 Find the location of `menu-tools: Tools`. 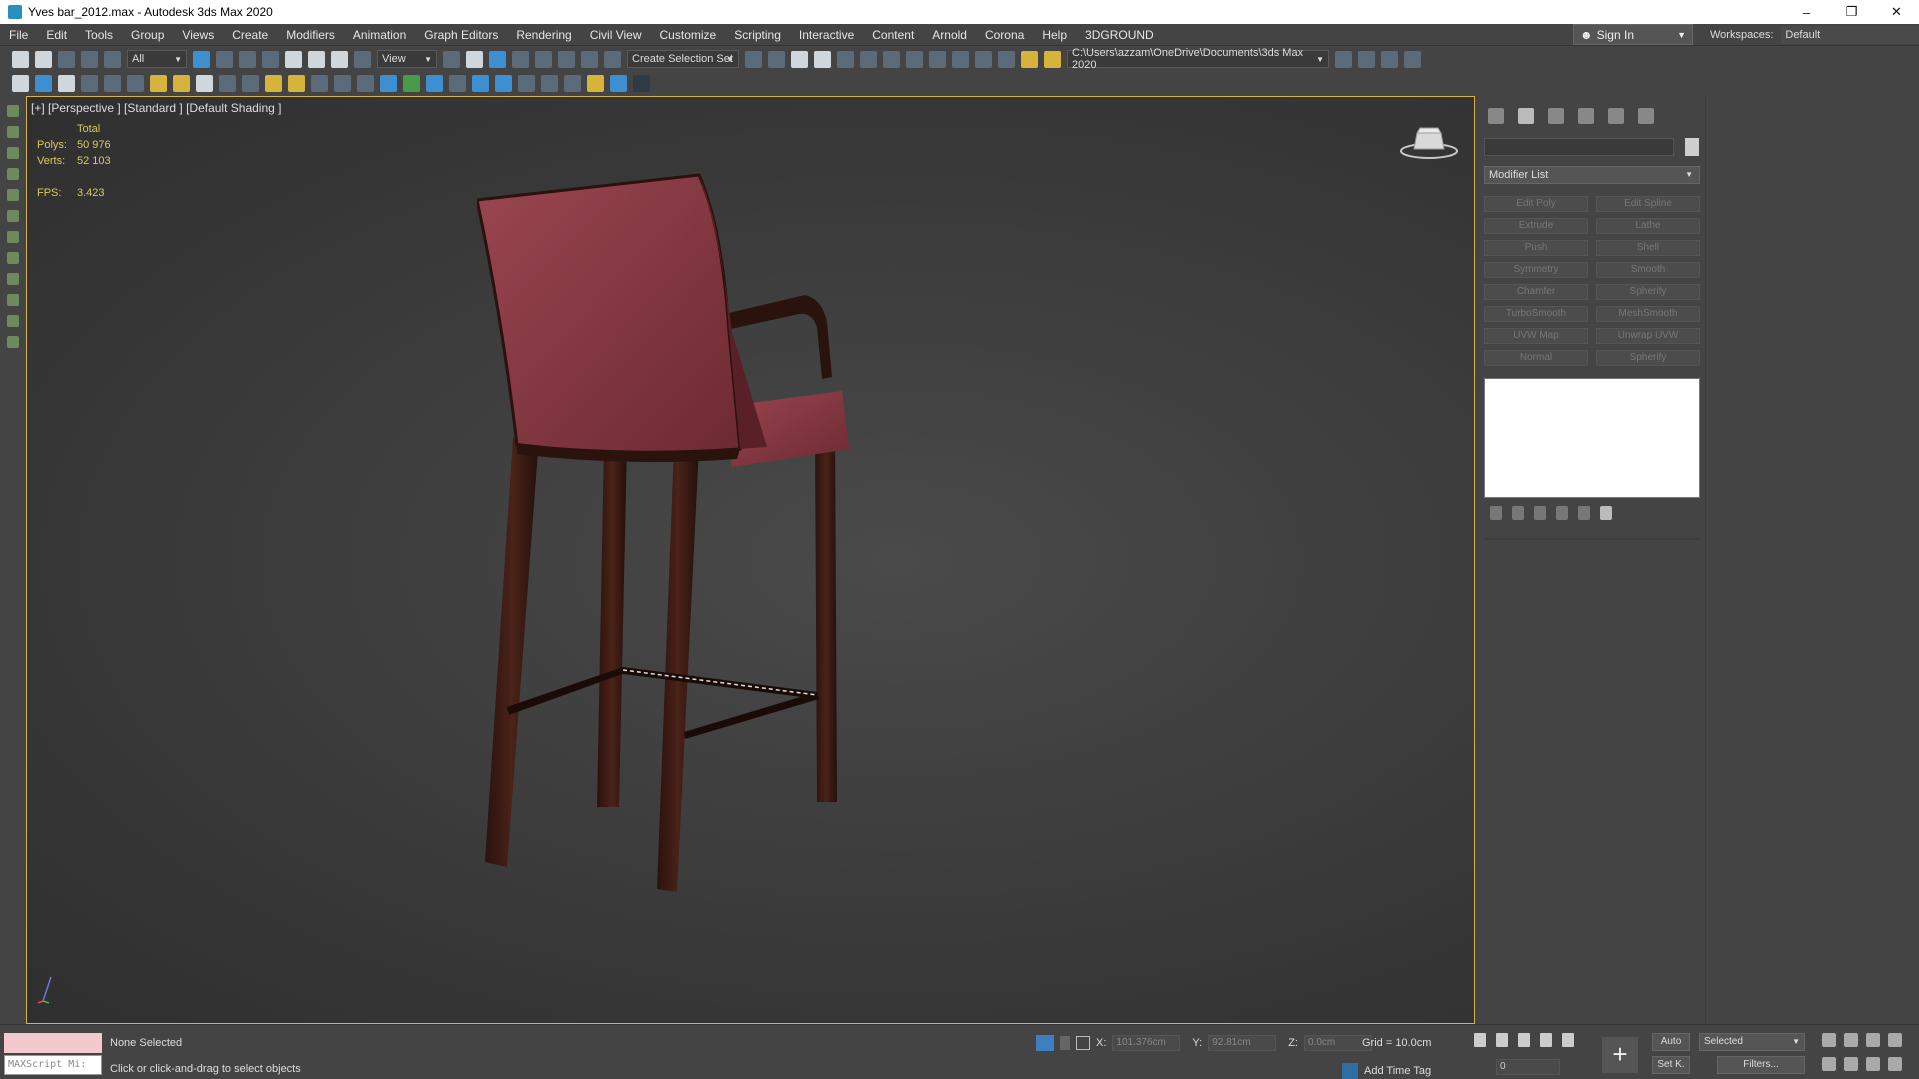

menu-tools: Tools is located at coordinates (99, 35).